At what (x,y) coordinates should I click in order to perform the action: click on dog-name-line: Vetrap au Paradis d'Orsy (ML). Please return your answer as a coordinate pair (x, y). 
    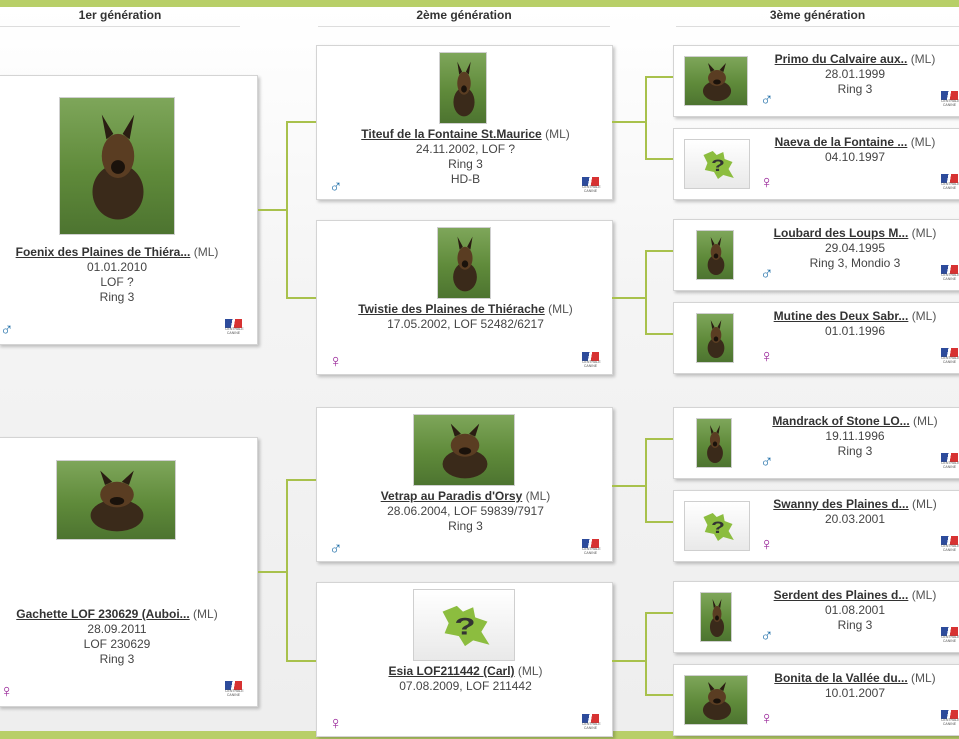
    Looking at the image, I should click on (465, 496).